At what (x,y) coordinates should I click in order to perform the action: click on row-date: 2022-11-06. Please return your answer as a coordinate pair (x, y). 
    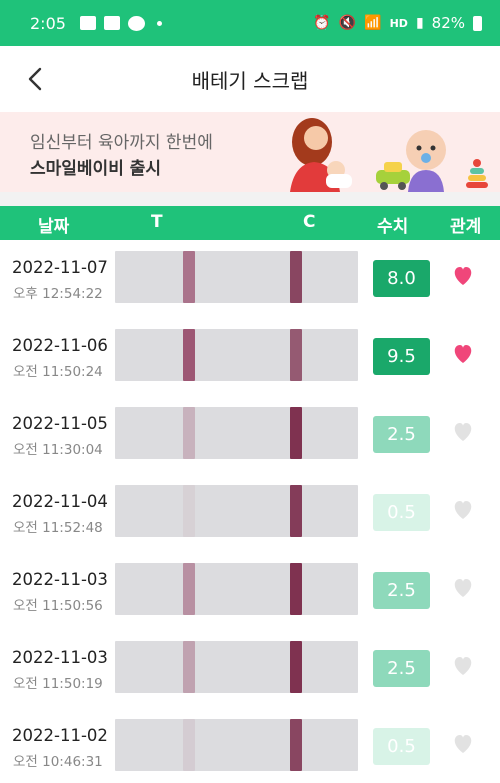
    Looking at the image, I should click on (60, 345).